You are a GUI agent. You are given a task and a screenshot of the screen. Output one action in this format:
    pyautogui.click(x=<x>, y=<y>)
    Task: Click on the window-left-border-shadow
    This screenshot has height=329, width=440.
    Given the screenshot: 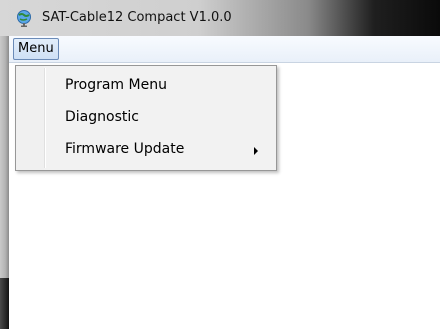 What is the action you would take?
    pyautogui.click(x=4, y=303)
    